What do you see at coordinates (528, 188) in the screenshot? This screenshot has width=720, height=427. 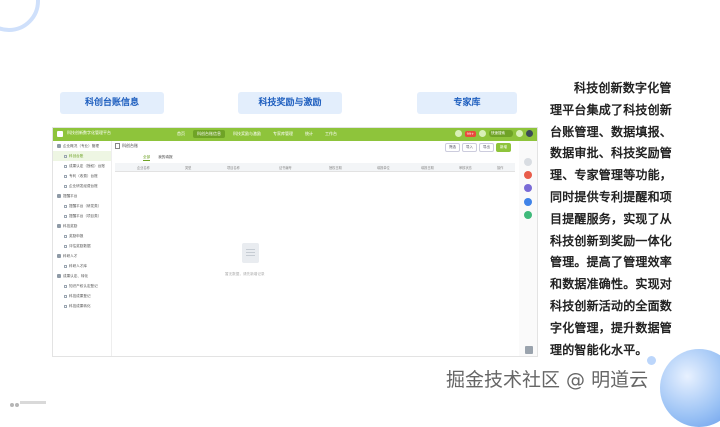 I see `bell-icon` at bounding box center [528, 188].